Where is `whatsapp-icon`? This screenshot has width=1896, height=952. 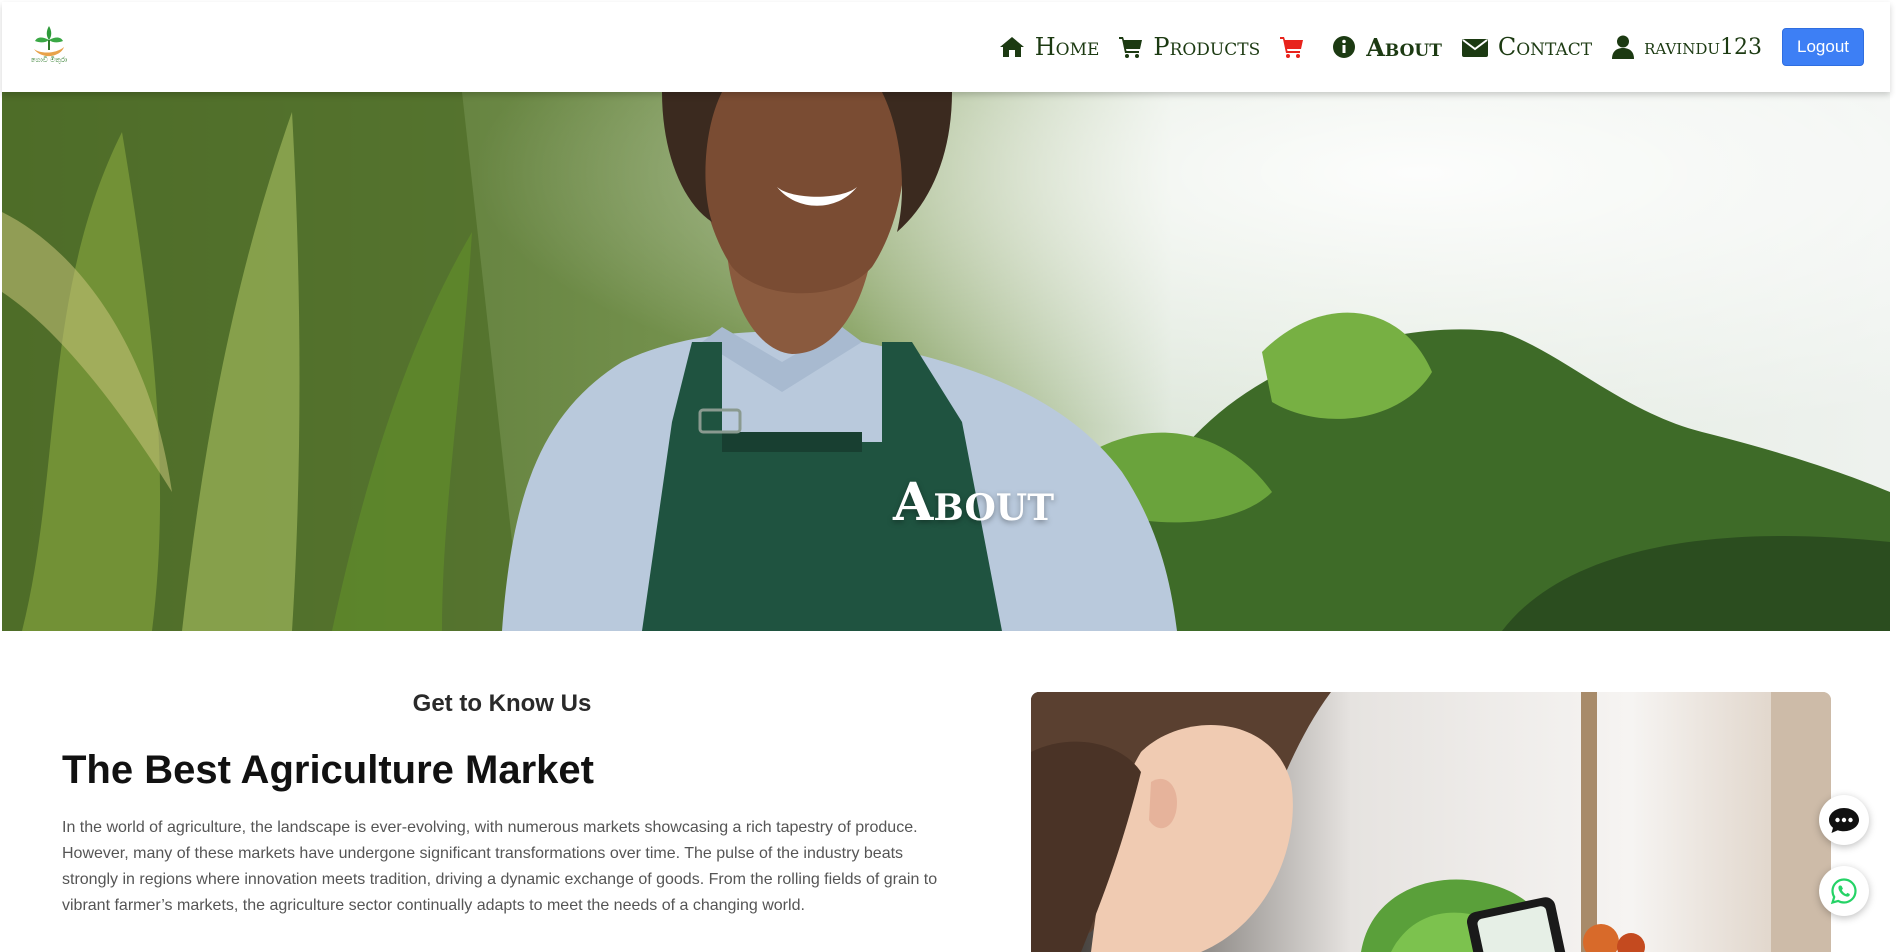
whatsapp-icon is located at coordinates (1843, 891).